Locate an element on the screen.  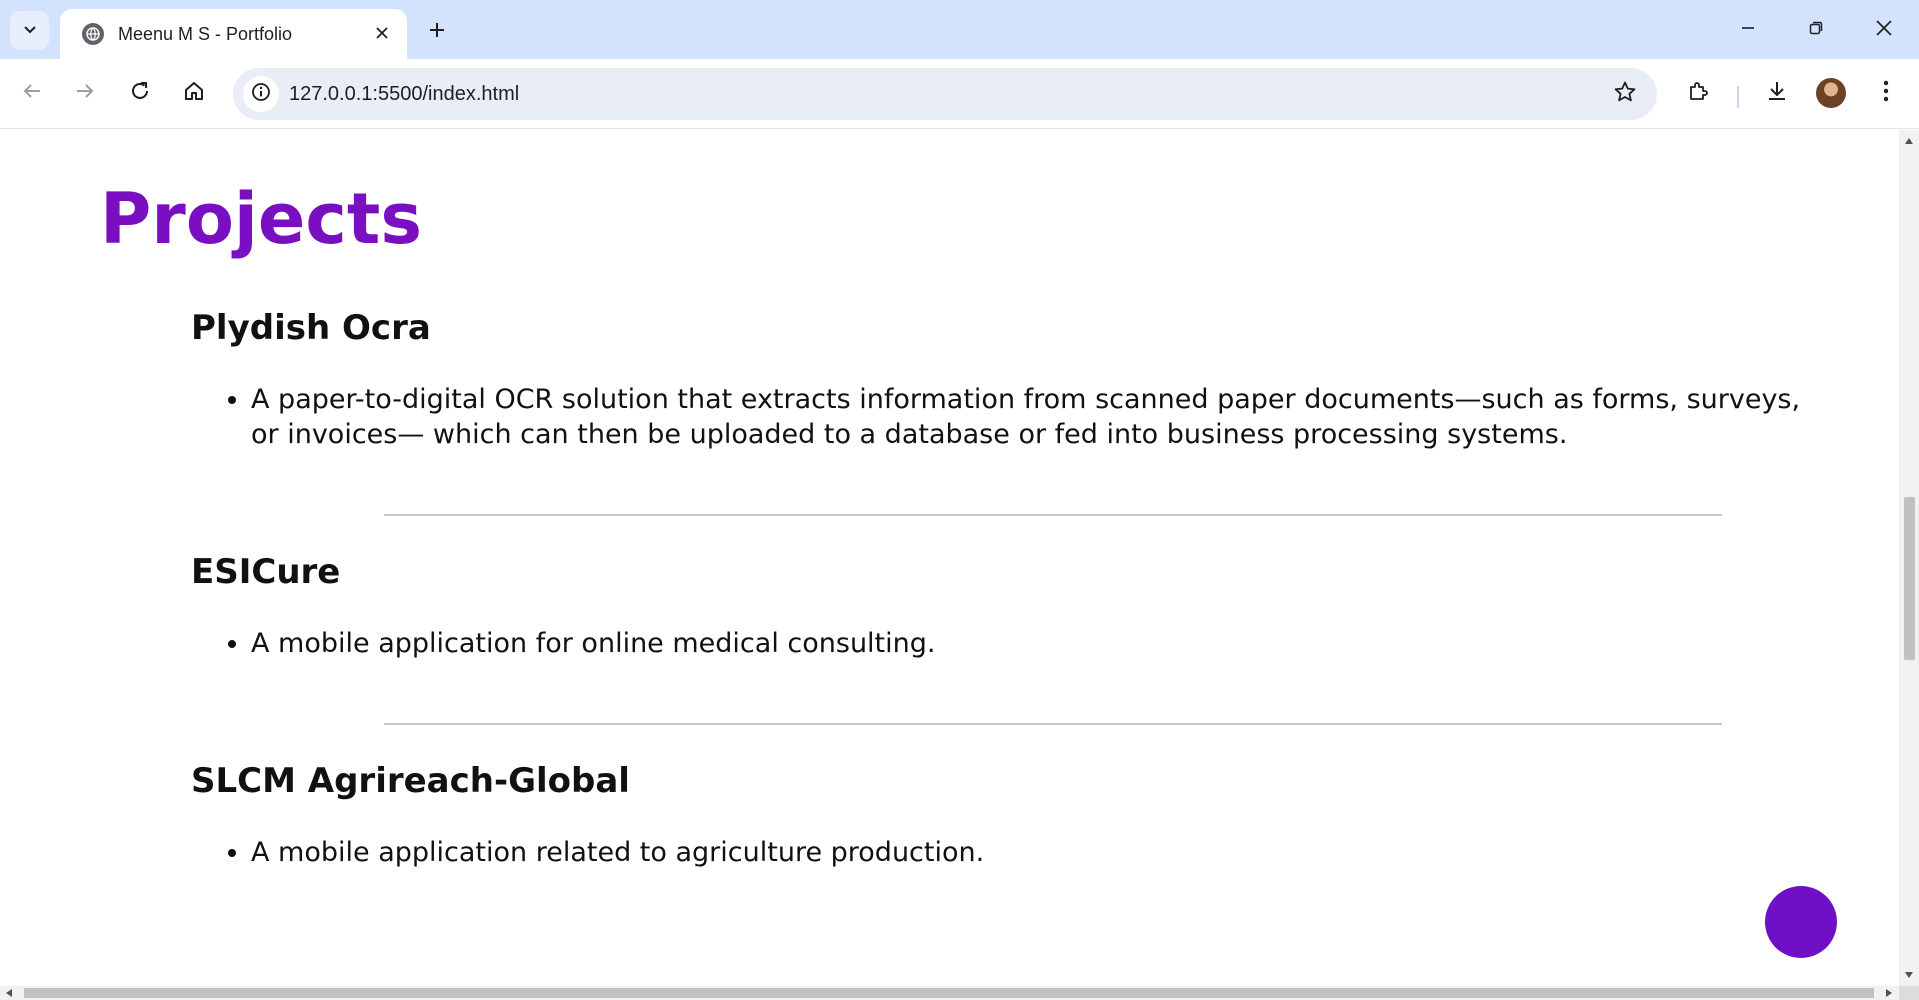
site-info-icon is located at coordinates (261, 94).